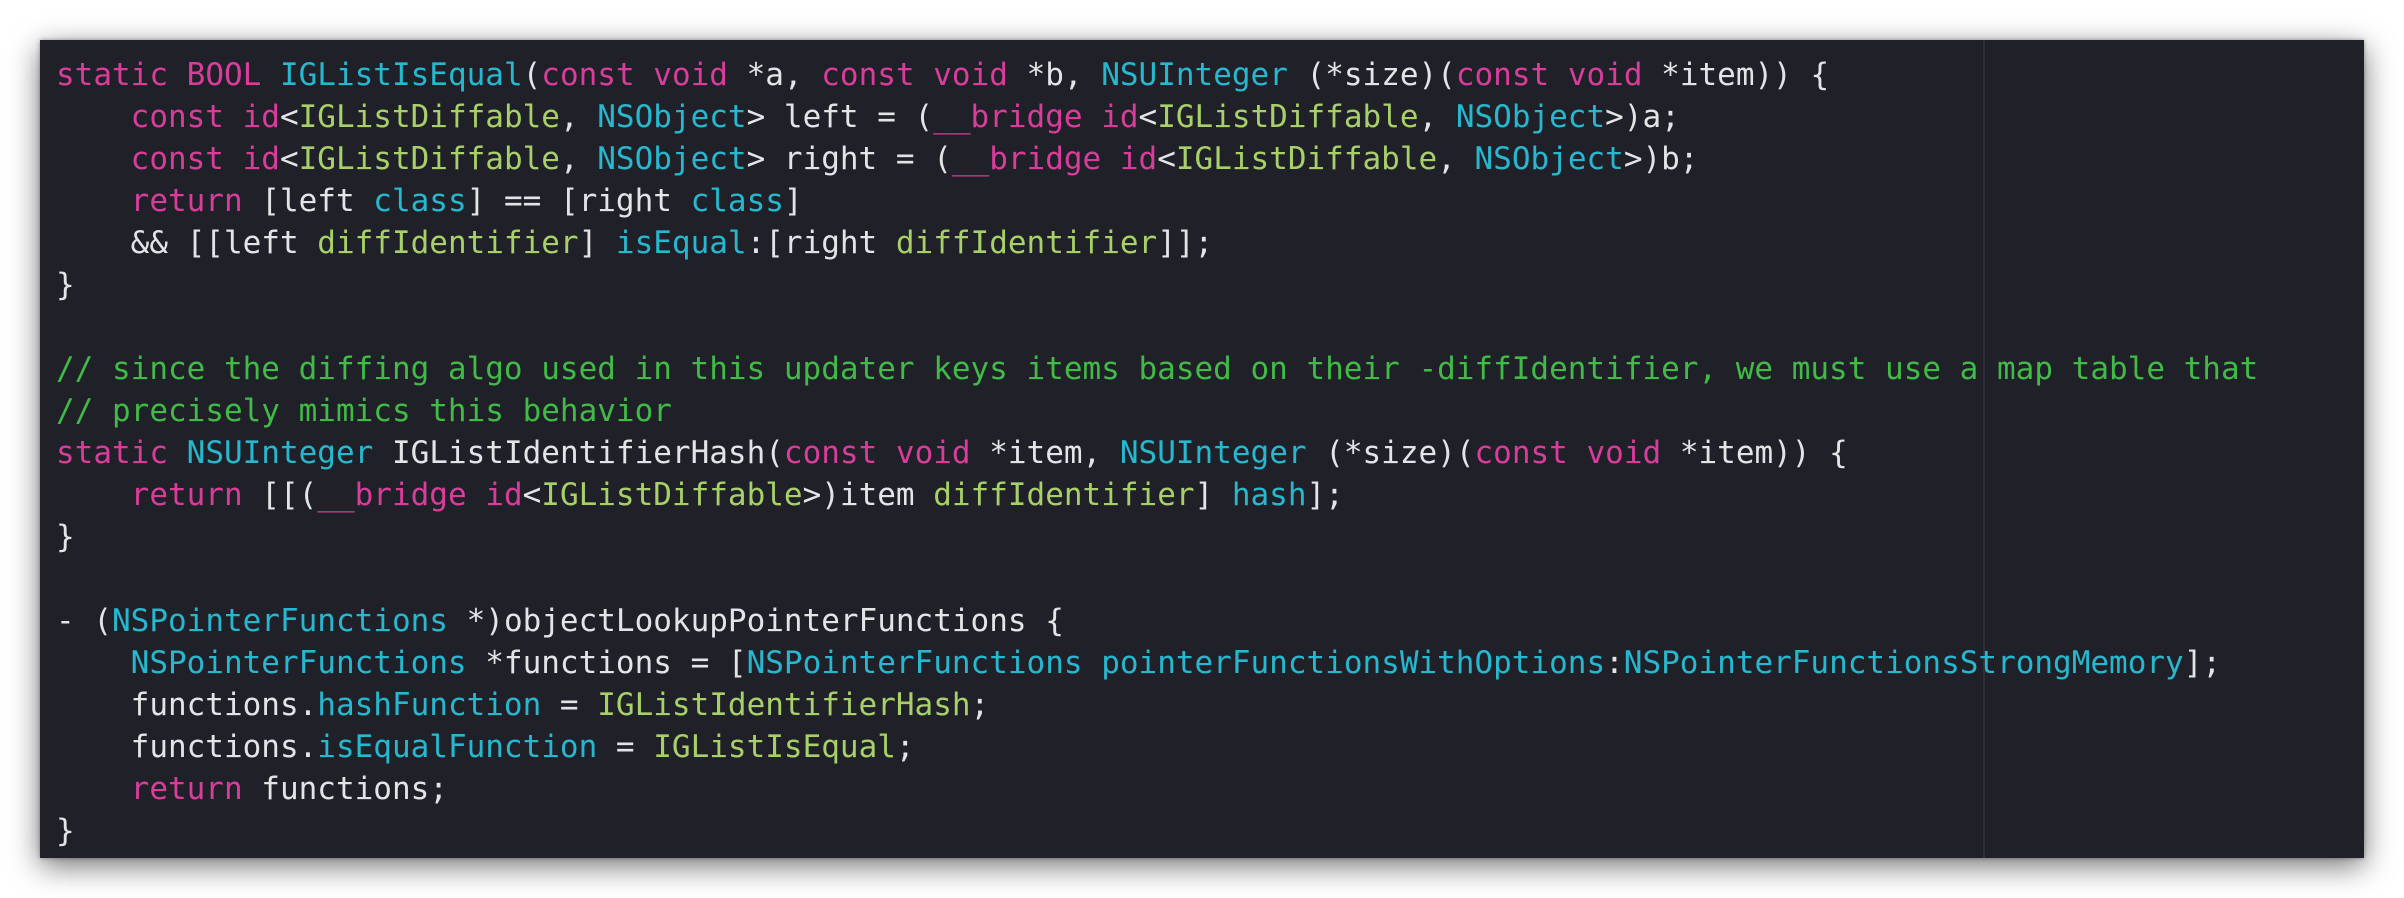 The image size is (2404, 898). What do you see at coordinates (280, 495) in the screenshot?
I see `code-token: [[(` at bounding box center [280, 495].